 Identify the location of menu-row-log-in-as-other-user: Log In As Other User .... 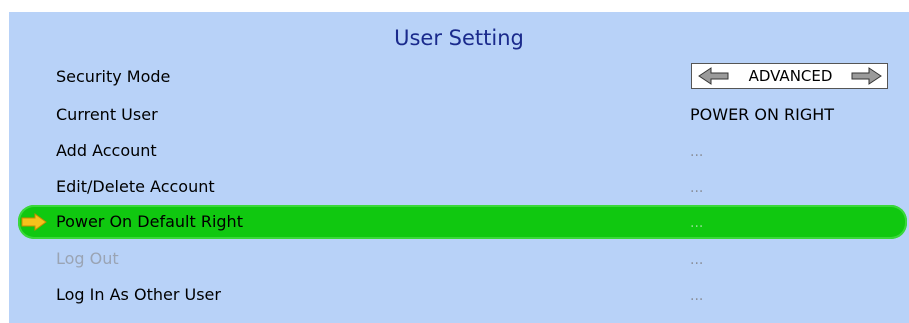
(459, 295).